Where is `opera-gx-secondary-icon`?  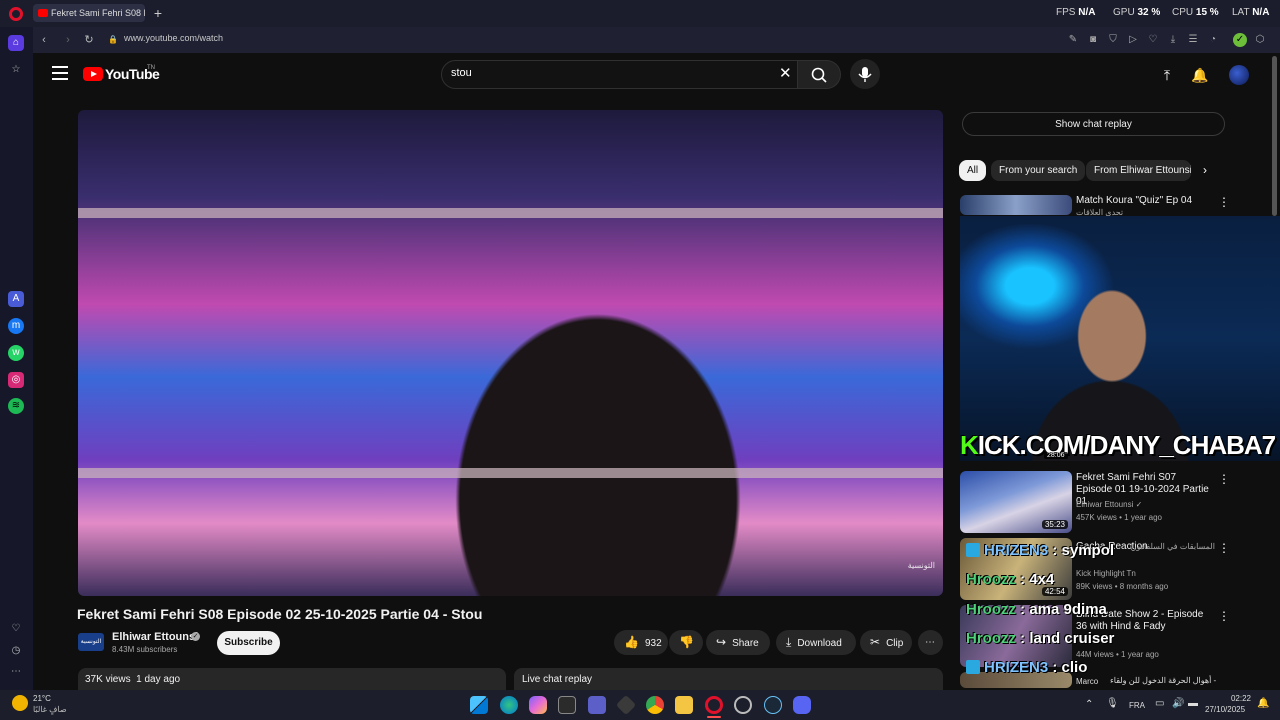 opera-gx-secondary-icon is located at coordinates (743, 705).